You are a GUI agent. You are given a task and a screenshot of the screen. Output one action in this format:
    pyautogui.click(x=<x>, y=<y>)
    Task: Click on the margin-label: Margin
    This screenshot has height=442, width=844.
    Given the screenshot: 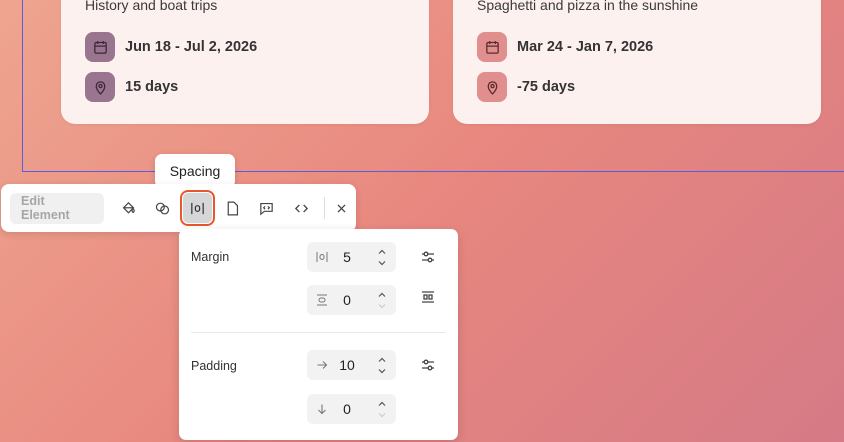 What is the action you would take?
    pyautogui.click(x=210, y=257)
    